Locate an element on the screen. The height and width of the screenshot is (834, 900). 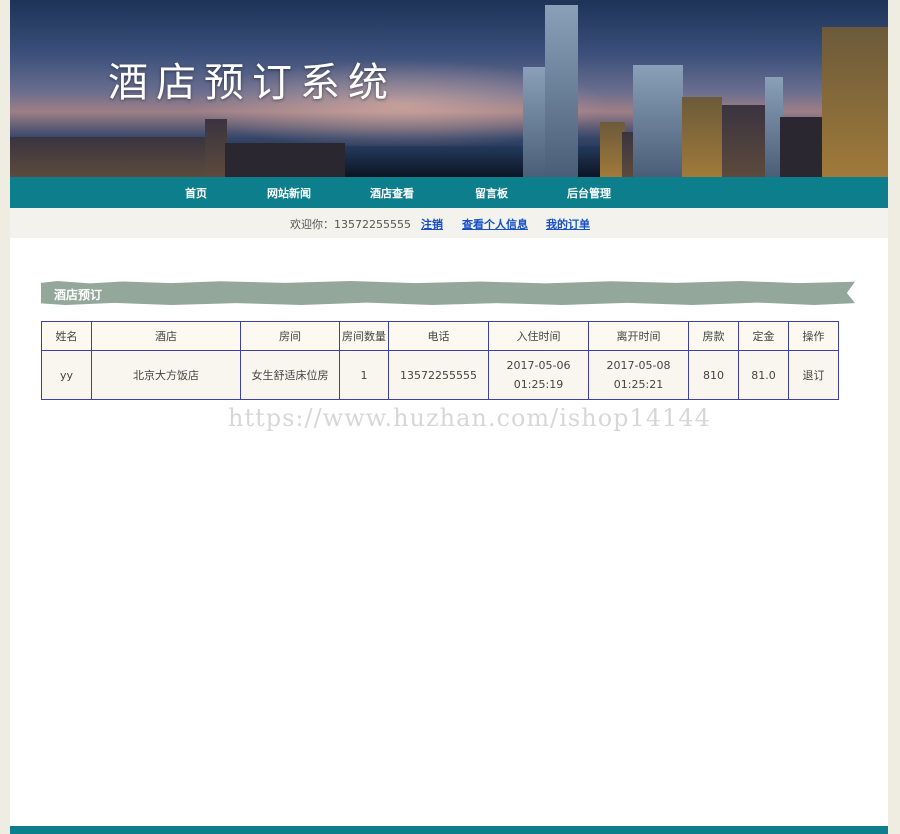
col-header-room: 房间 is located at coordinates (290, 336).